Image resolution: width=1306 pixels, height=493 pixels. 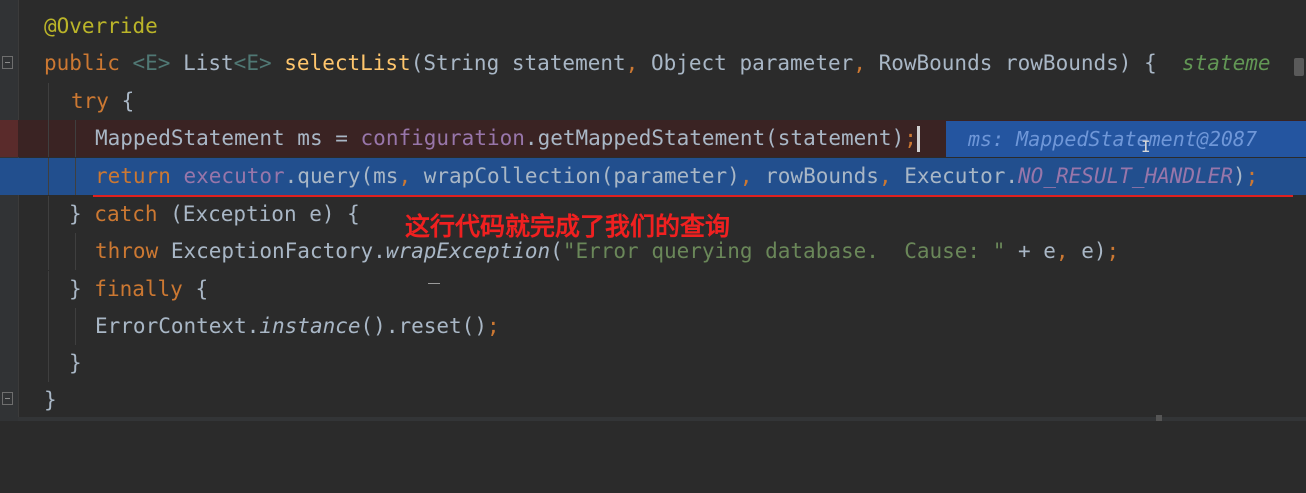 What do you see at coordinates (918, 139) in the screenshot?
I see `text-caret` at bounding box center [918, 139].